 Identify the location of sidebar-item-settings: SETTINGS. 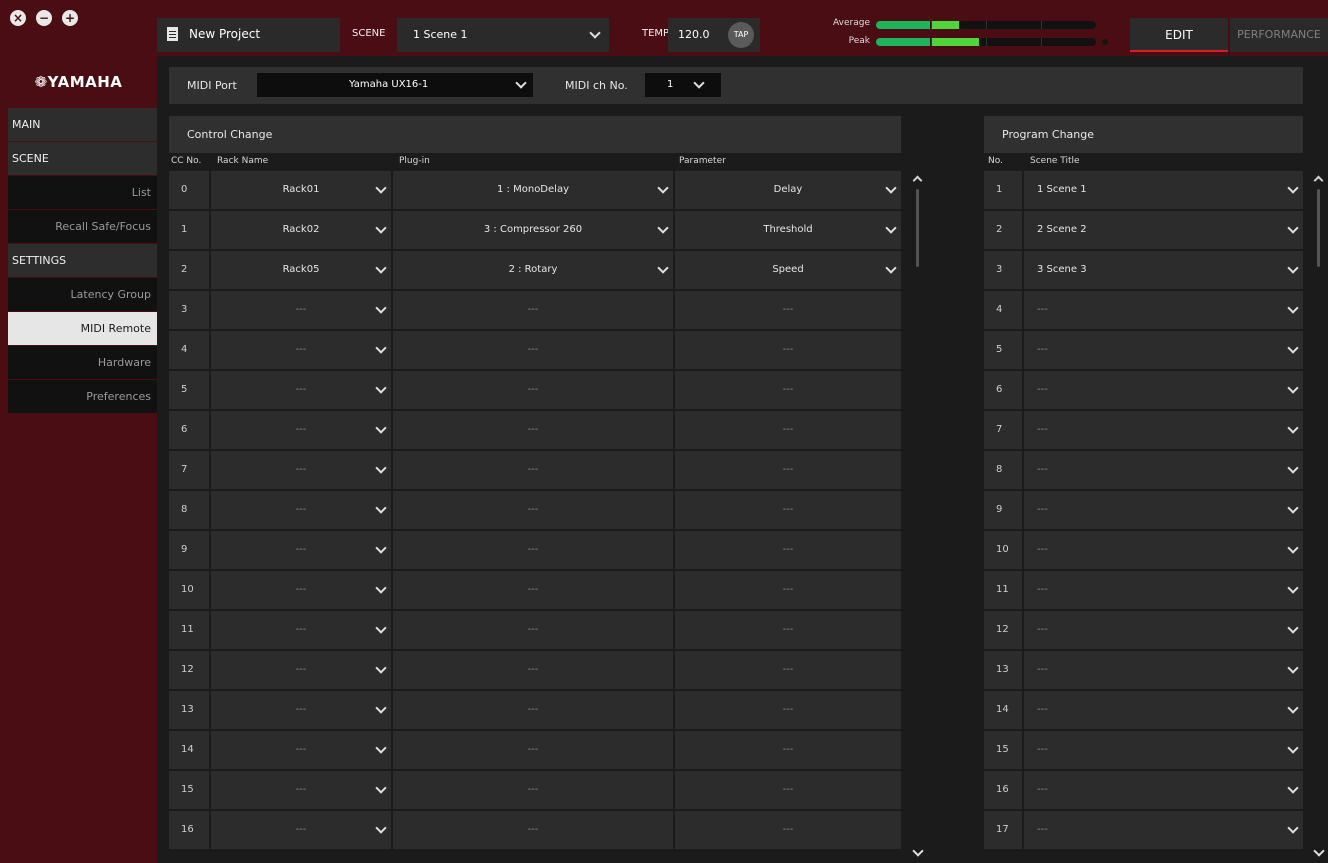
(82, 260).